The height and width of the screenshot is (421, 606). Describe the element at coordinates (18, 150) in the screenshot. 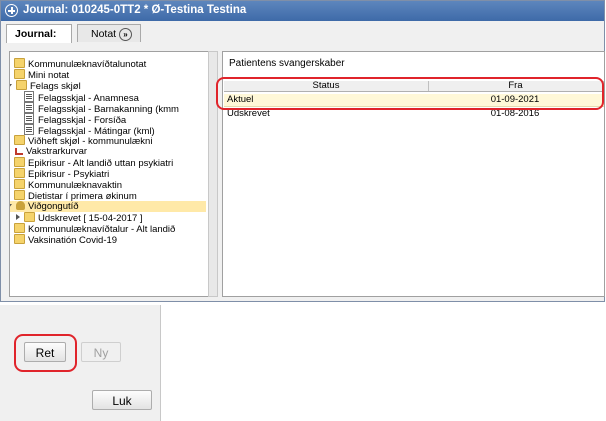

I see `chart-icon` at that location.